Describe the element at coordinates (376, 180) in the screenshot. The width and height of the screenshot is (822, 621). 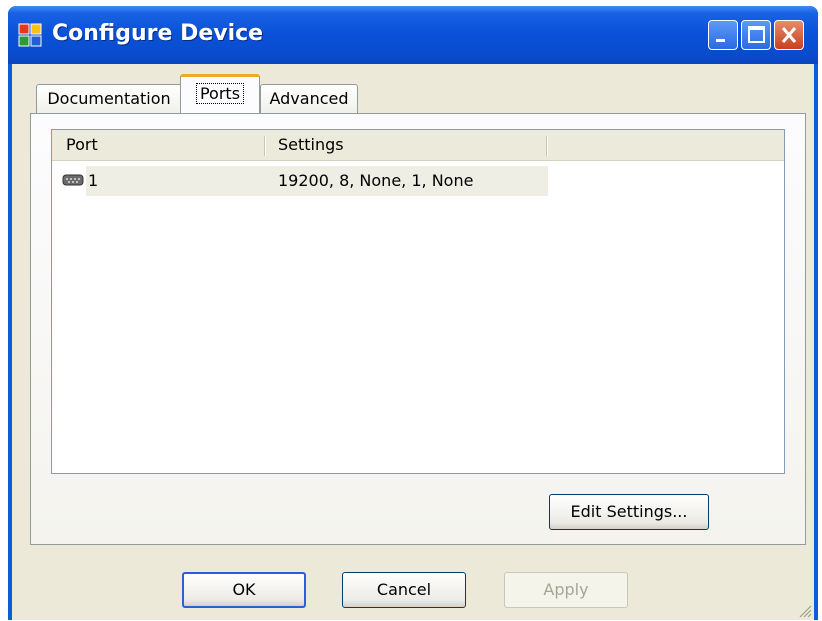
I see `settings-cell: 19200, 8, None, 1, None` at that location.